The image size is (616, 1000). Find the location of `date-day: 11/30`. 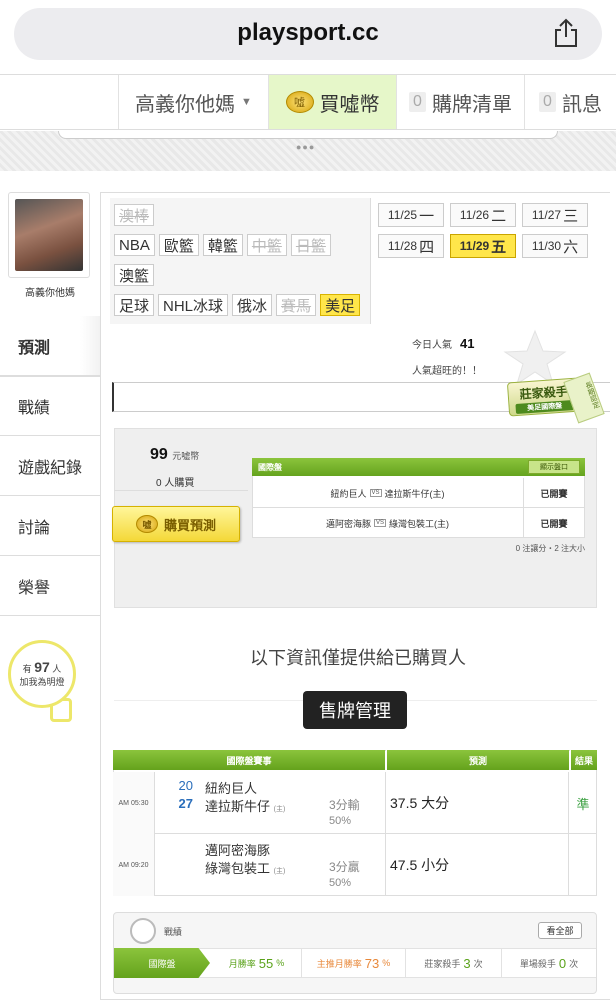

date-day: 11/30 is located at coordinates (546, 246).